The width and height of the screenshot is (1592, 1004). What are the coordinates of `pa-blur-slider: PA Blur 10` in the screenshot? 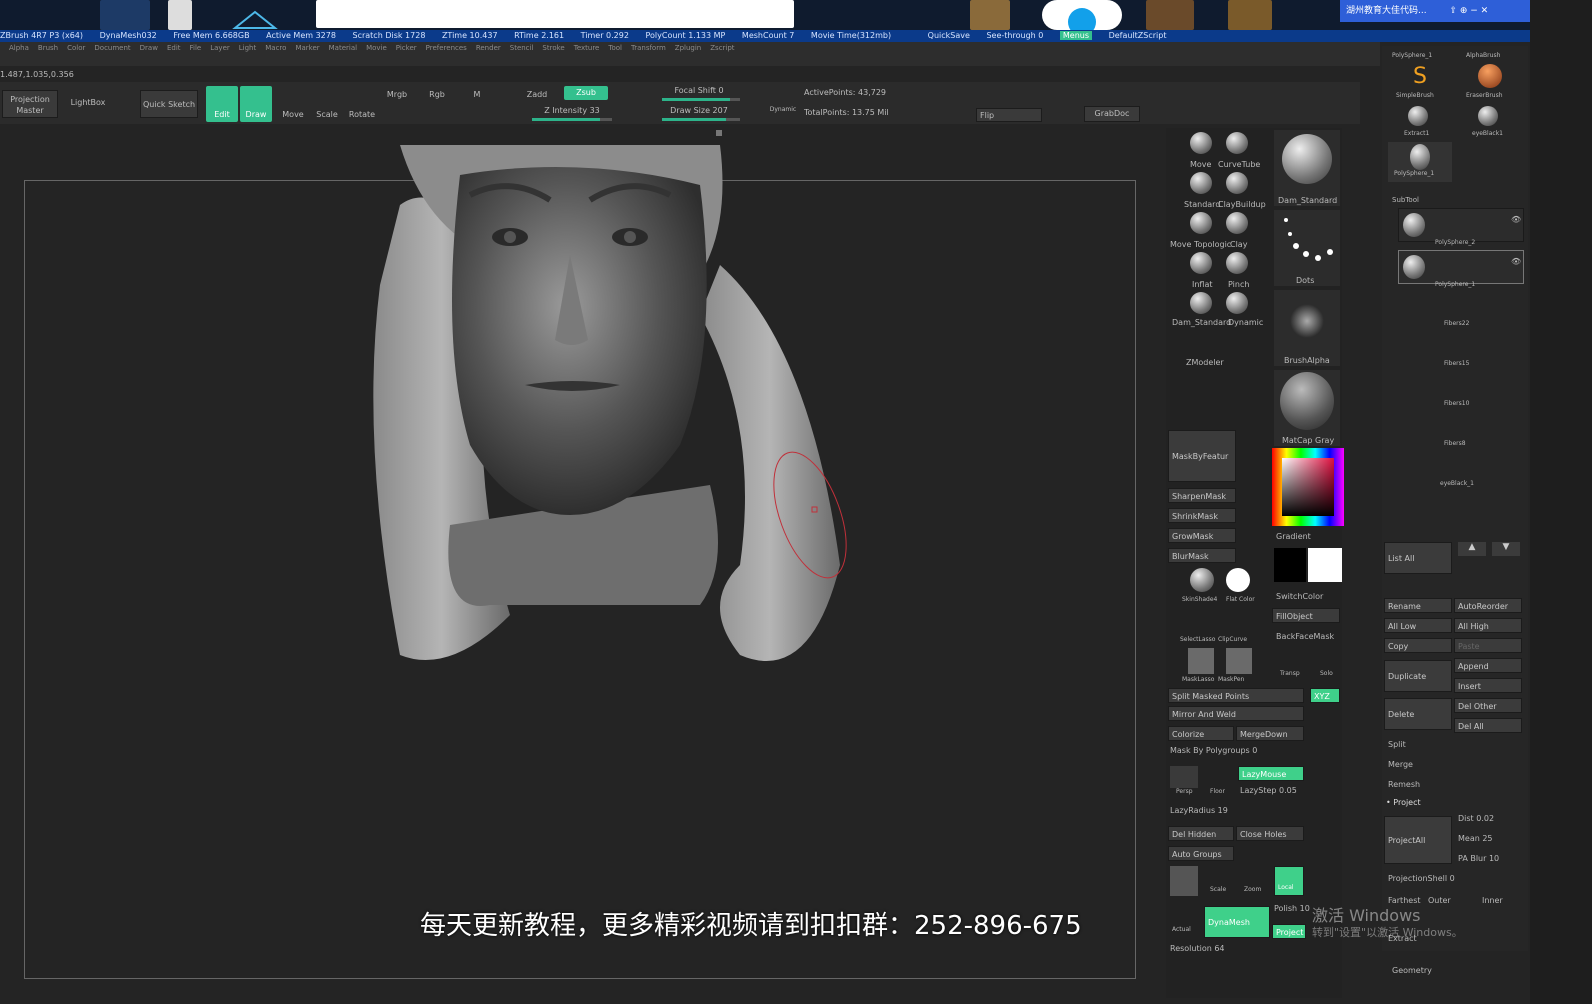 It's located at (1478, 858).